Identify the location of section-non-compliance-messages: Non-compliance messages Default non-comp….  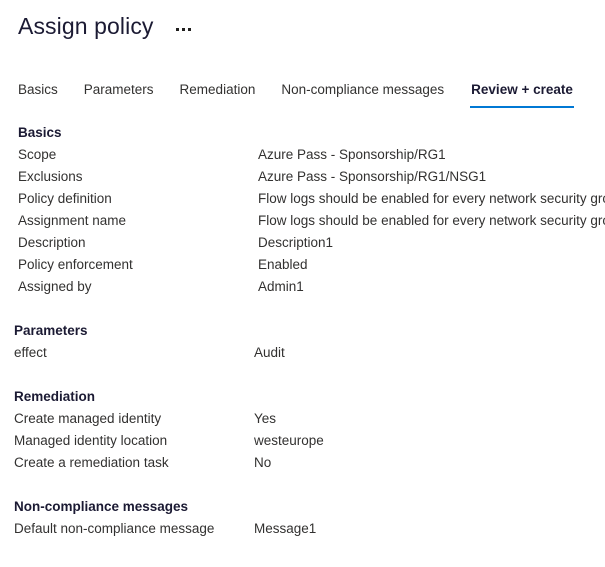
(302, 518).